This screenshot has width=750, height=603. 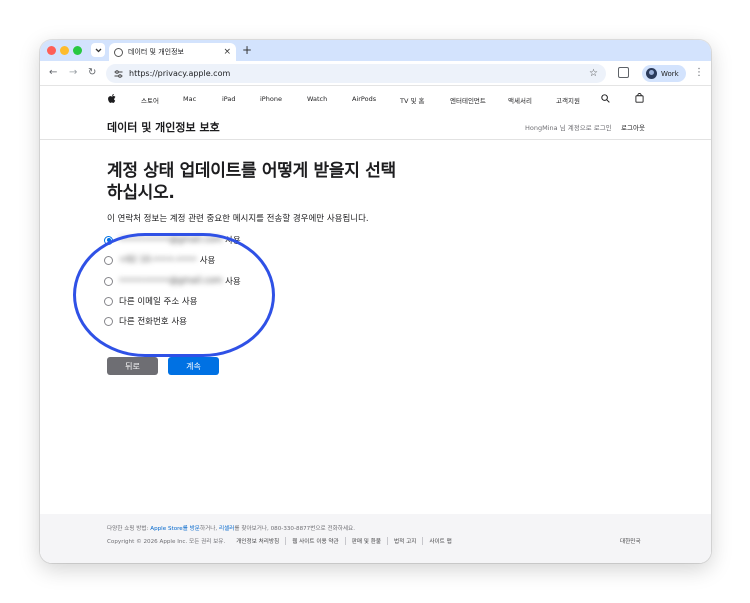 I want to click on footer-link-sitemap: 사이트 맵, so click(x=439, y=541).